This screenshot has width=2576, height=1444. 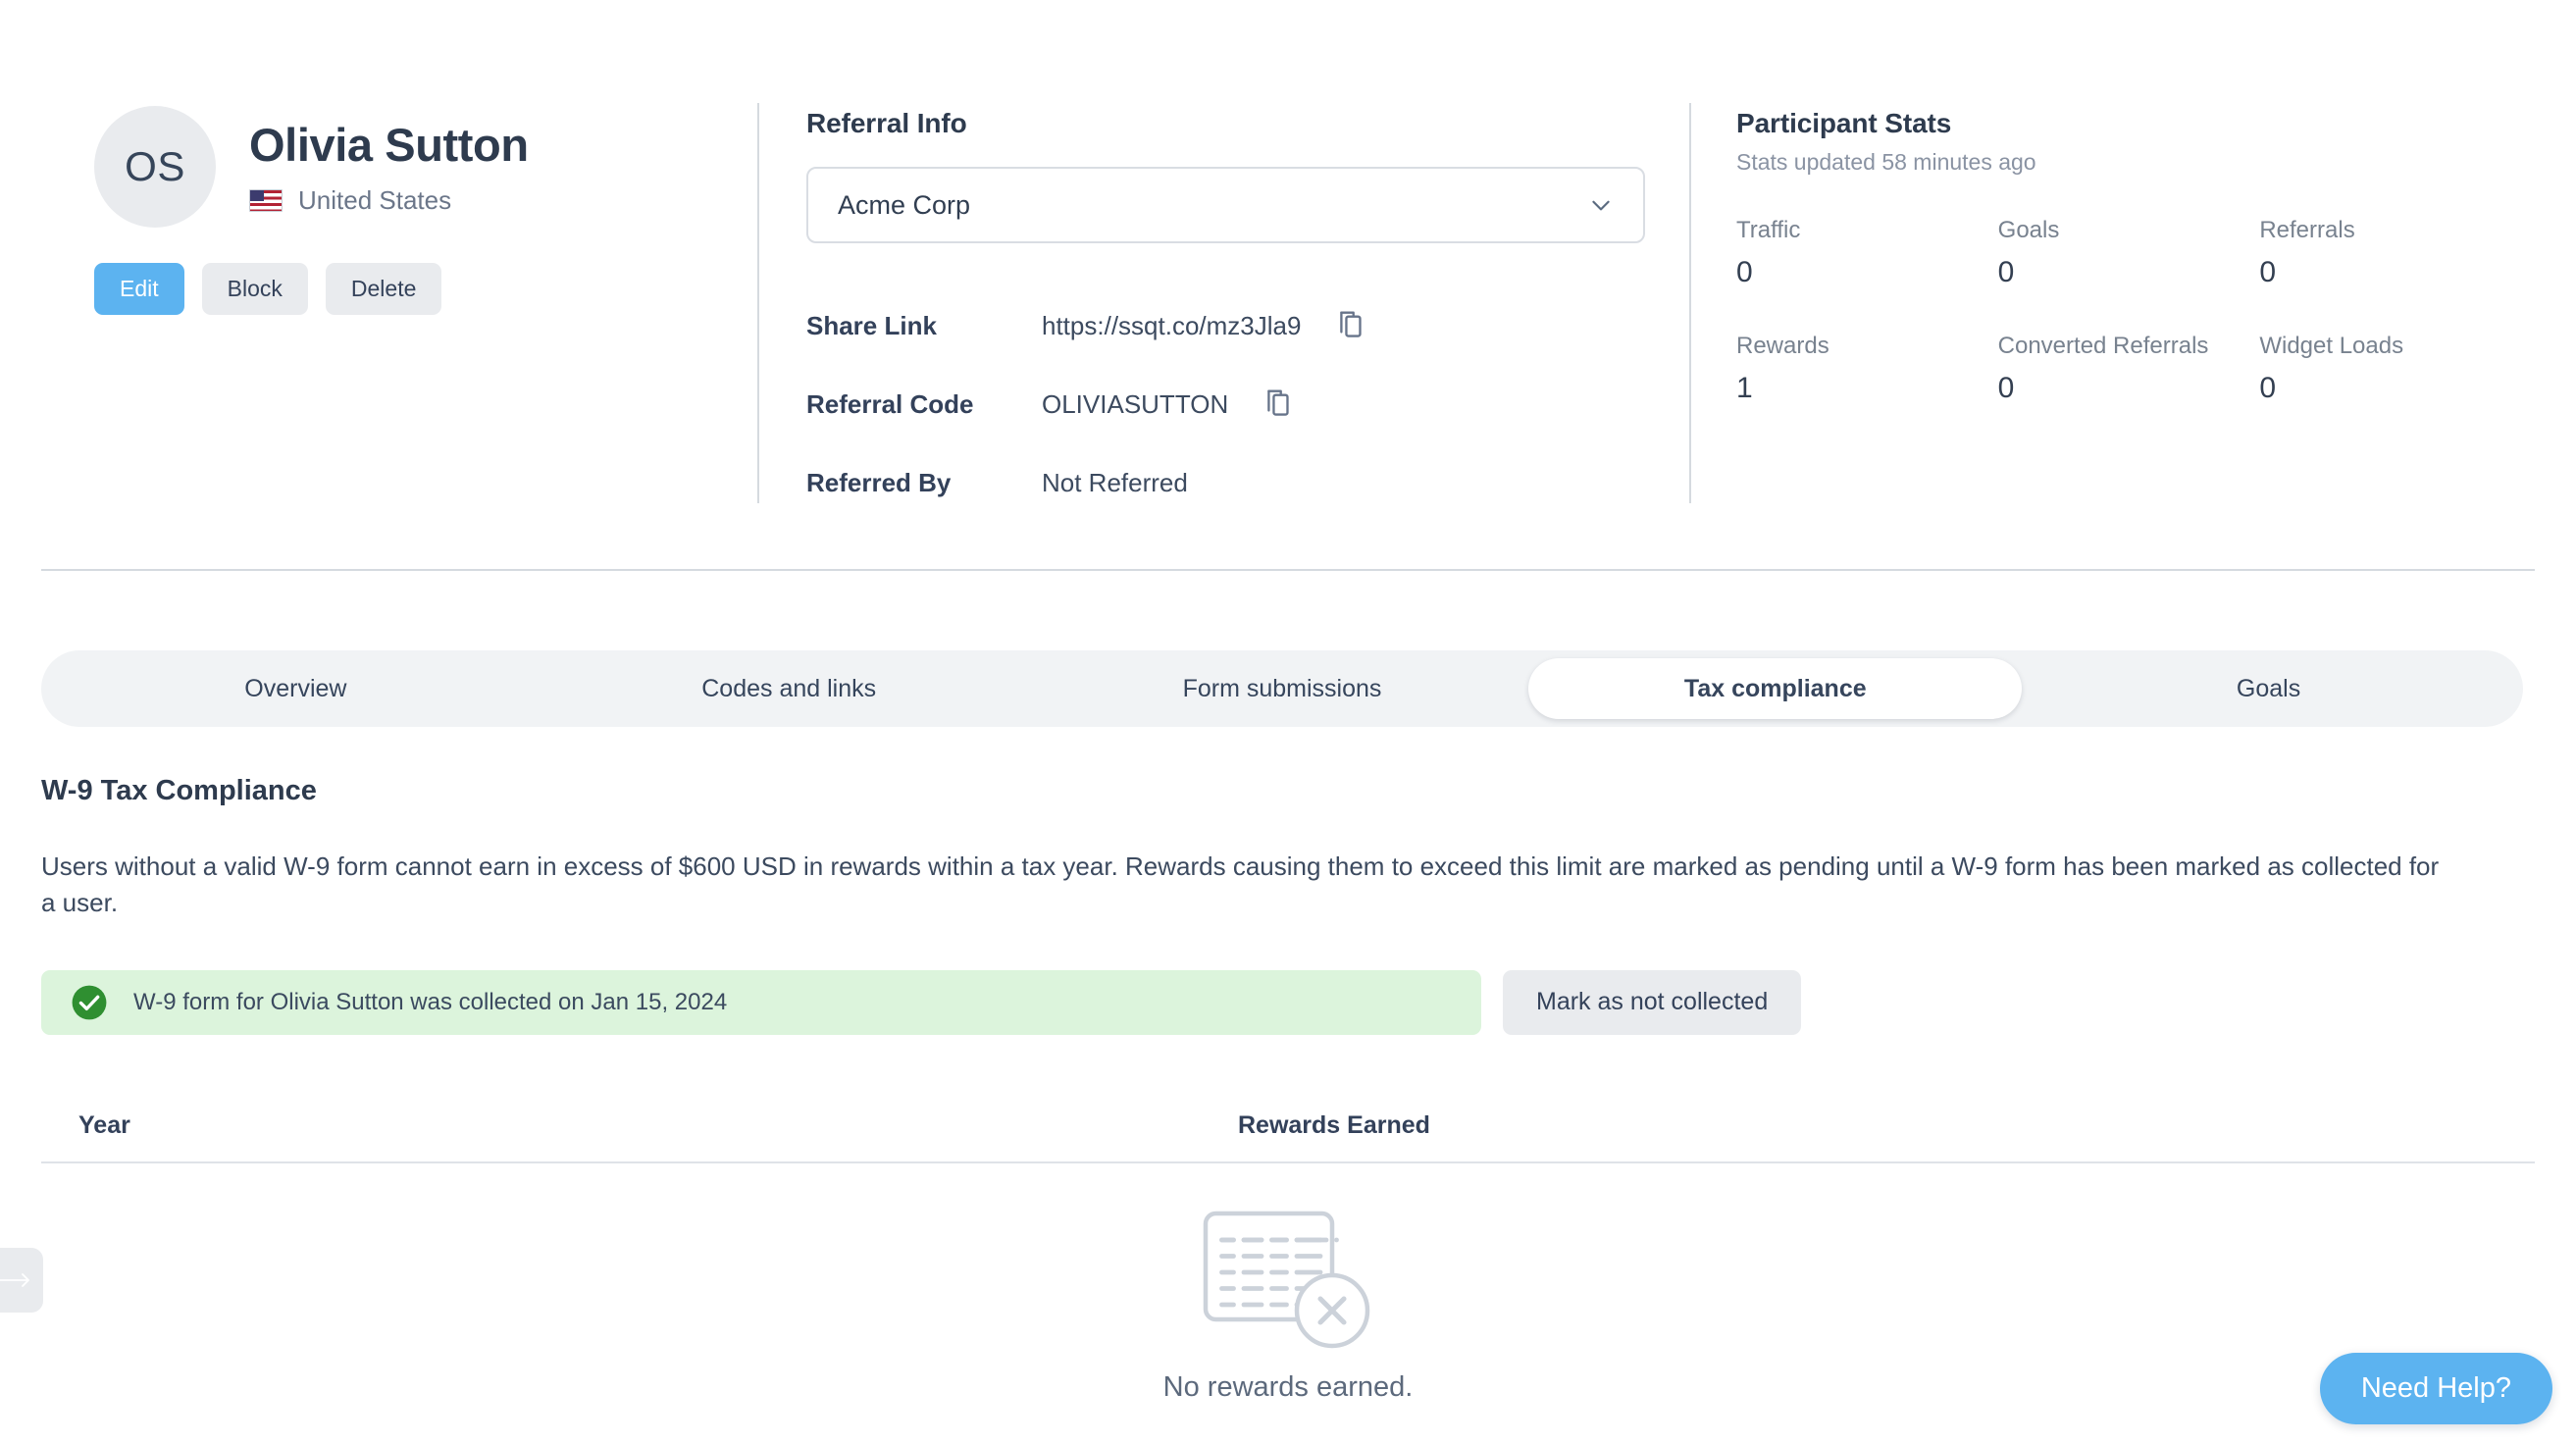 What do you see at coordinates (383, 289) in the screenshot?
I see `delete-button: Delete` at bounding box center [383, 289].